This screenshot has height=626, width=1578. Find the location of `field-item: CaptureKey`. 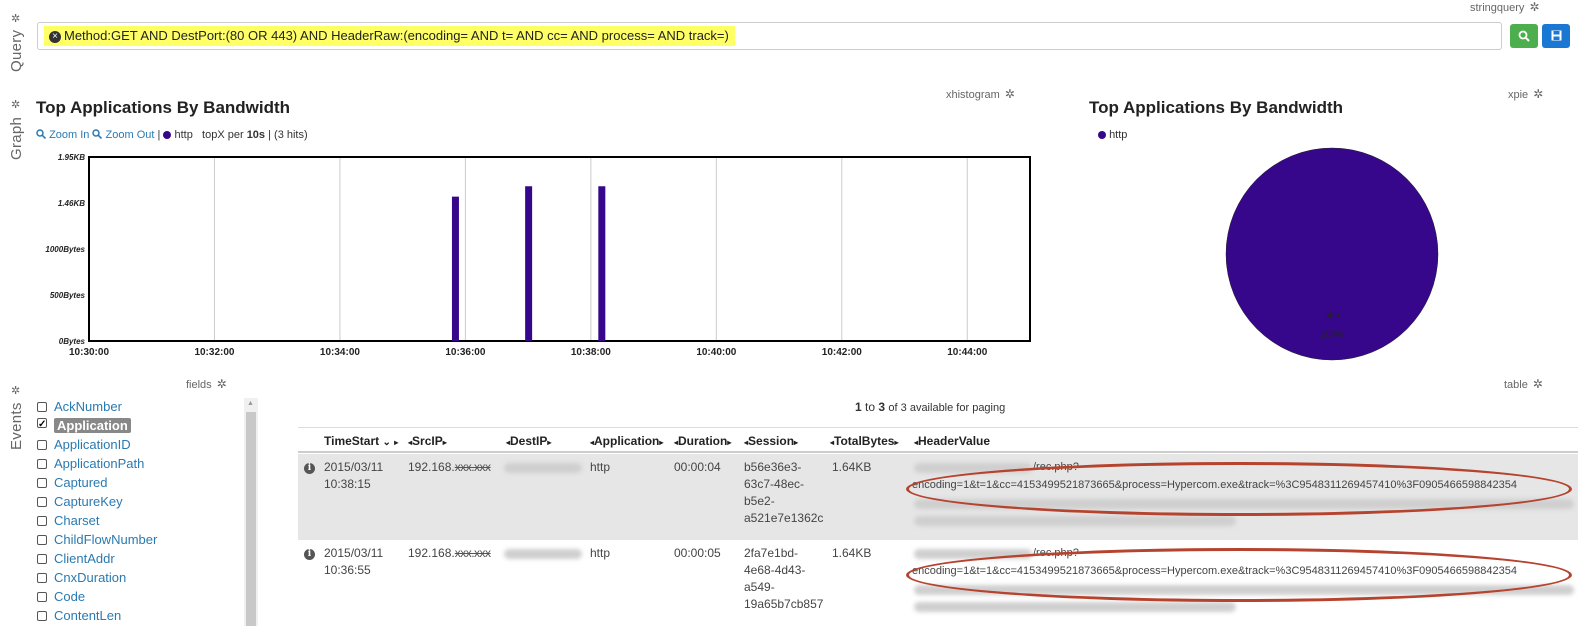

field-item: CaptureKey is located at coordinates (80, 503).